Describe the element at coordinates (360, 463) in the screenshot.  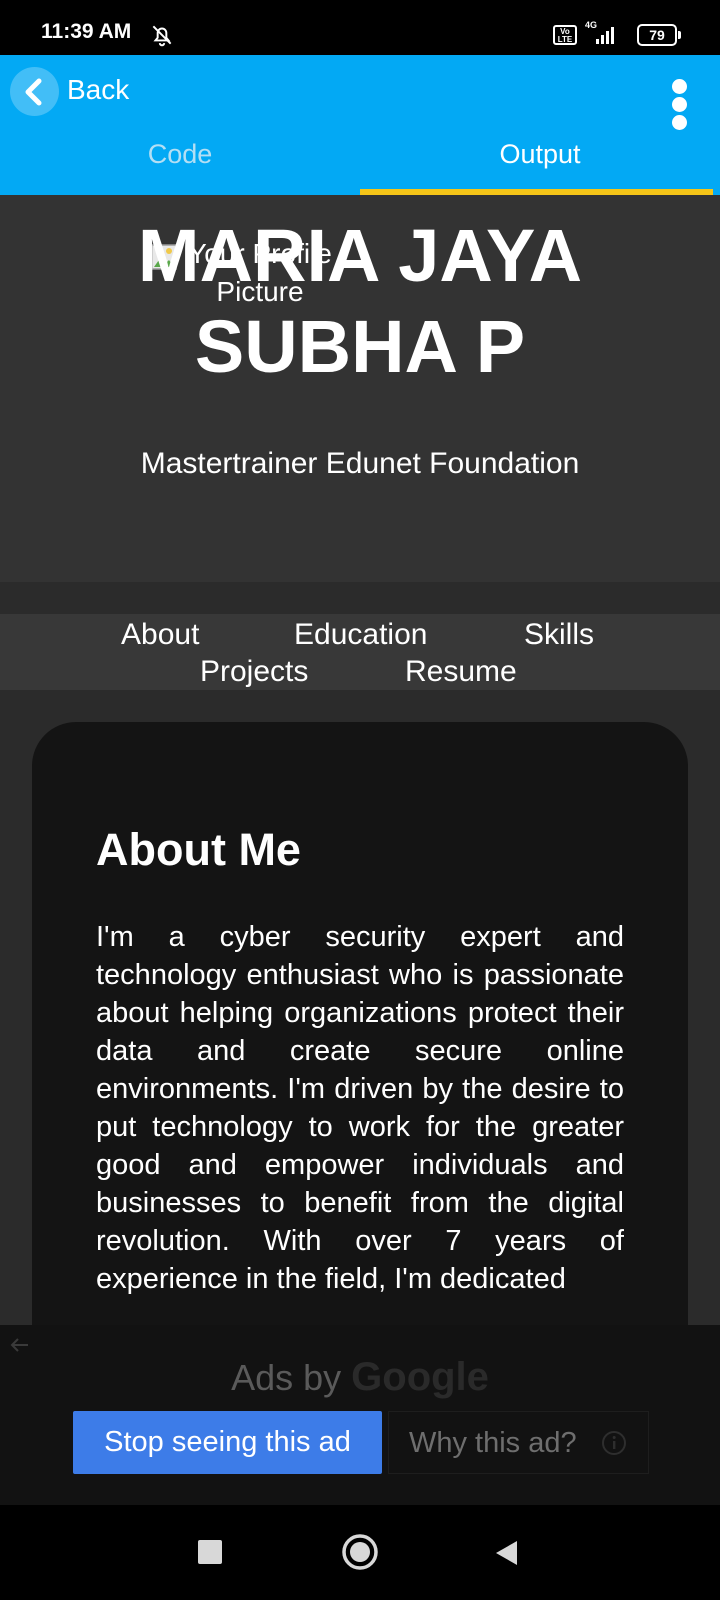
I see `profile-role: Mastertrainer Edunet Foundation` at that location.